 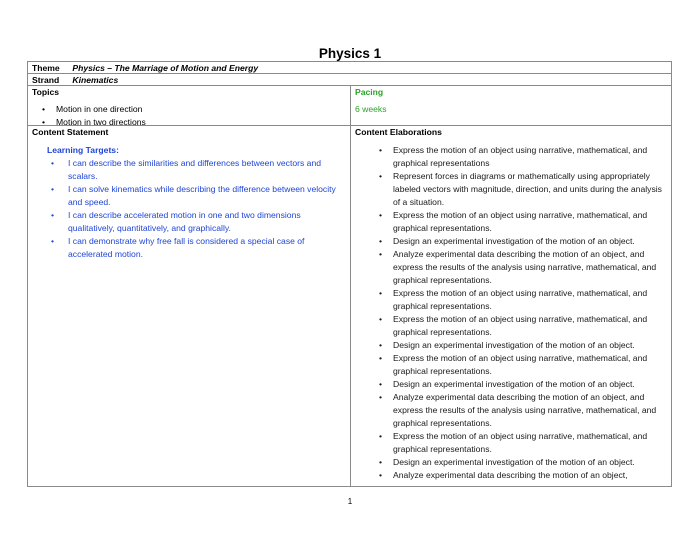 What do you see at coordinates (95, 80) in the screenshot?
I see `strand-value: Kinematics` at bounding box center [95, 80].